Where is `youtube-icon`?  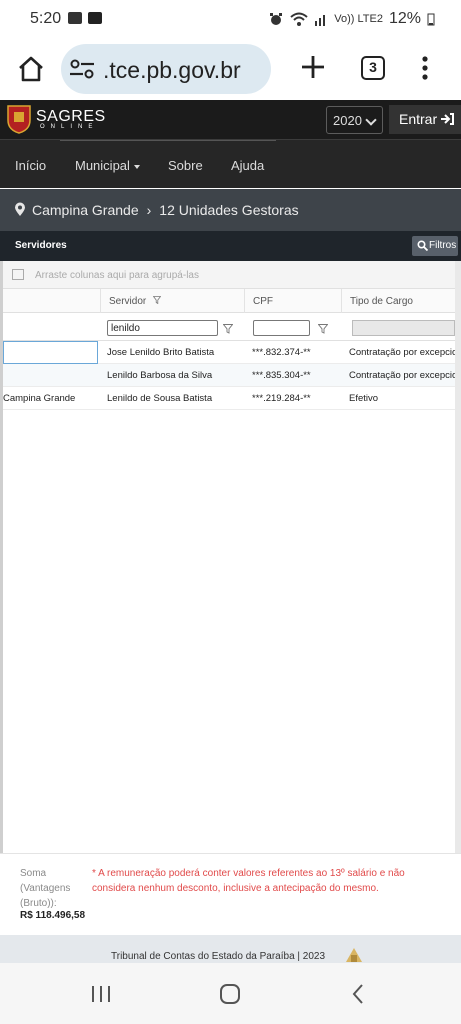
youtube-icon is located at coordinates (95, 18).